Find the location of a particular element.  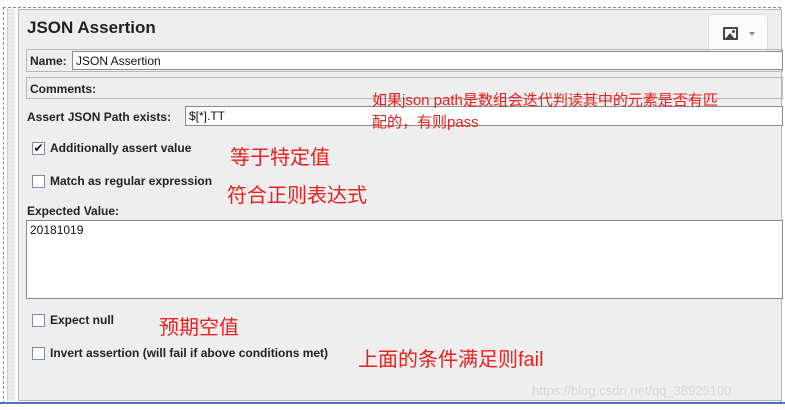

json-path-note-line1: 如果json path是数组会迭代判读其中的元素是否有匹 is located at coordinates (545, 100).